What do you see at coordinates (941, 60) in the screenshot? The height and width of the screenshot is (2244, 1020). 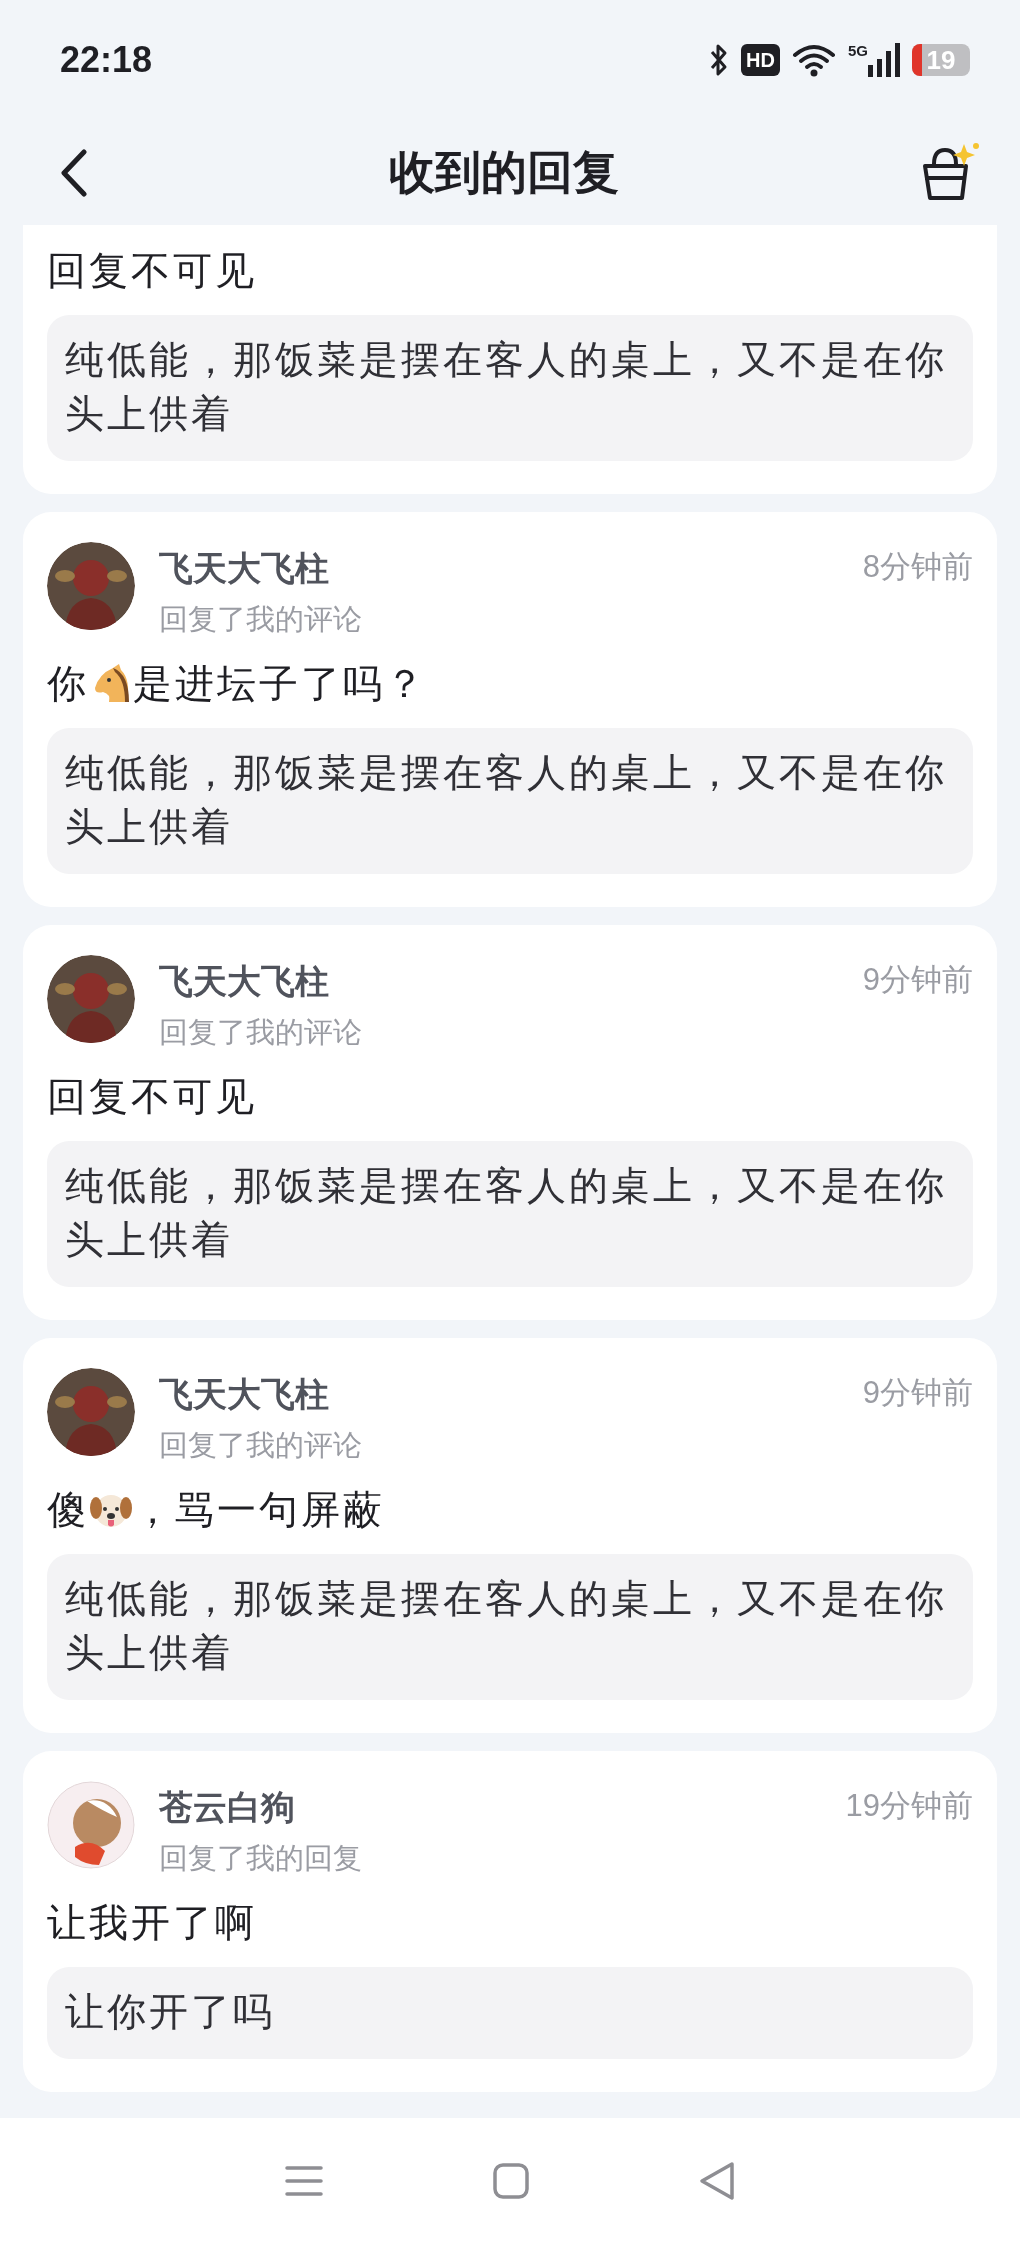 I see `battery-icon: 19` at bounding box center [941, 60].